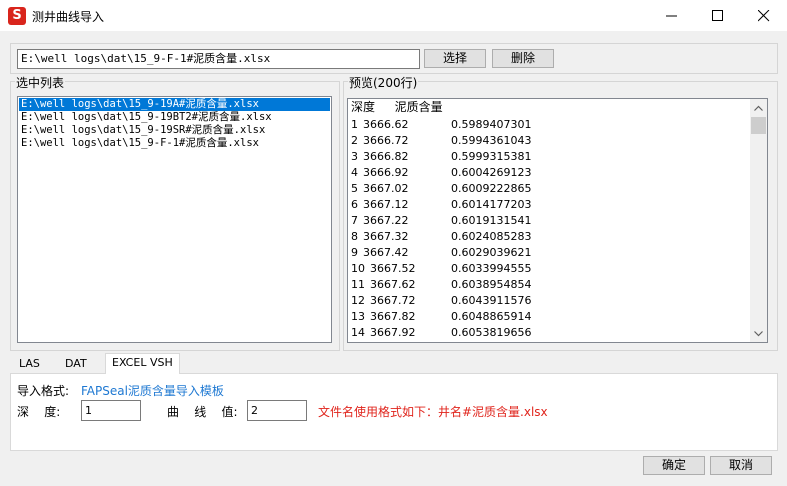 The width and height of the screenshot is (787, 486). Describe the element at coordinates (39, 412) in the screenshot. I see `depth-label: 深 度:` at that location.